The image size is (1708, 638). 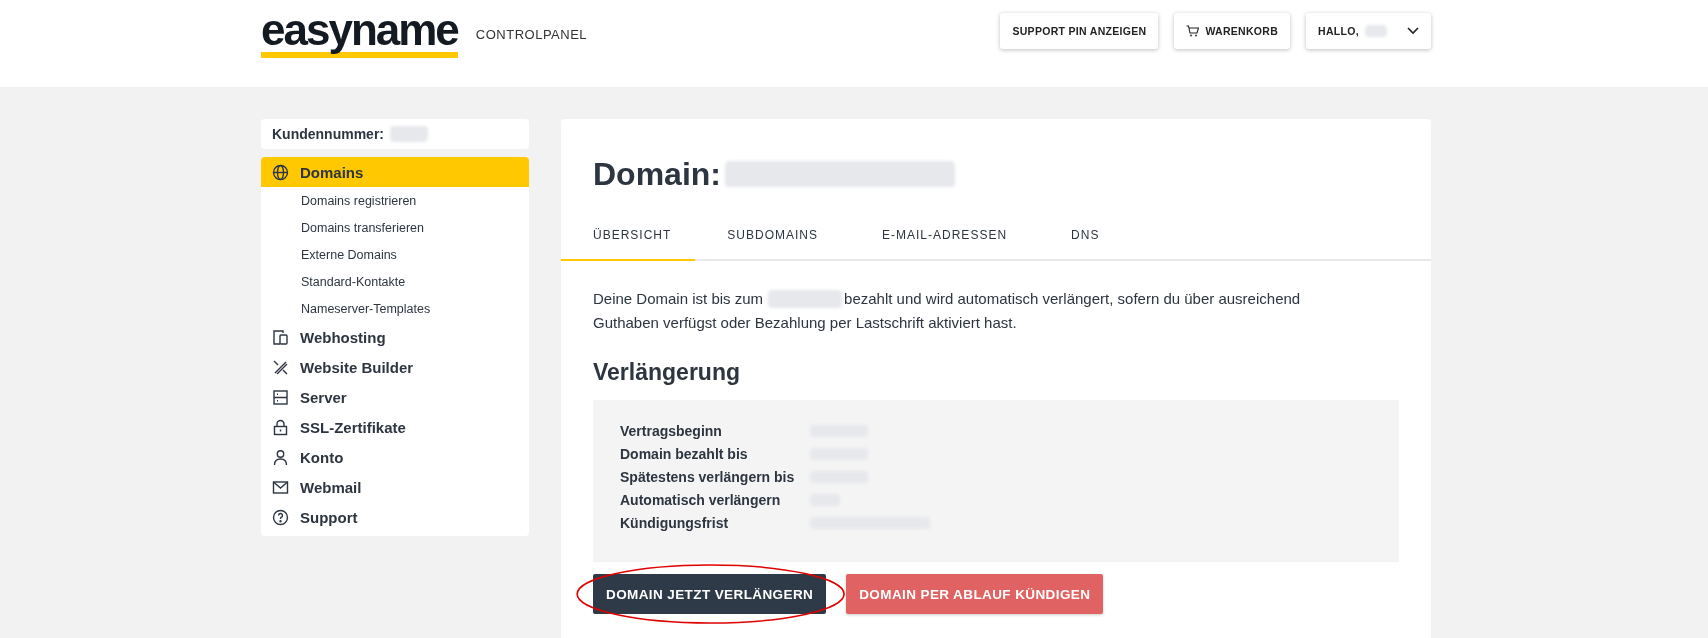 I want to click on sidebar-item: Server, so click(x=395, y=397).